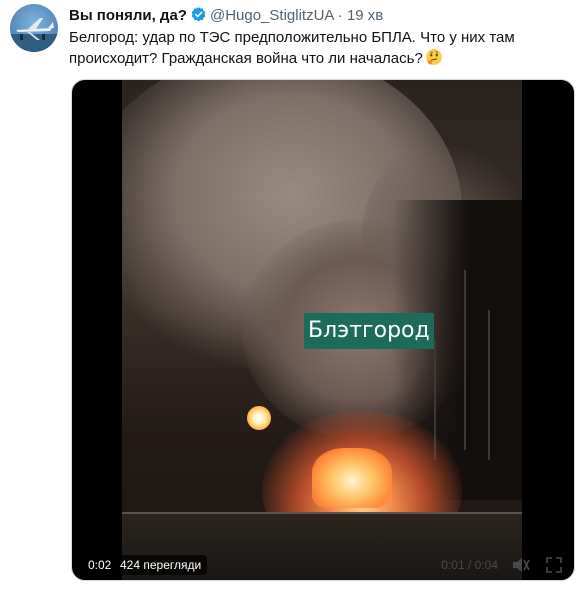 The image size is (585, 591). I want to click on tweet-header: Вы поняли, да? @Hugo_StiglitzUA · 19 хв, so click(226, 17).